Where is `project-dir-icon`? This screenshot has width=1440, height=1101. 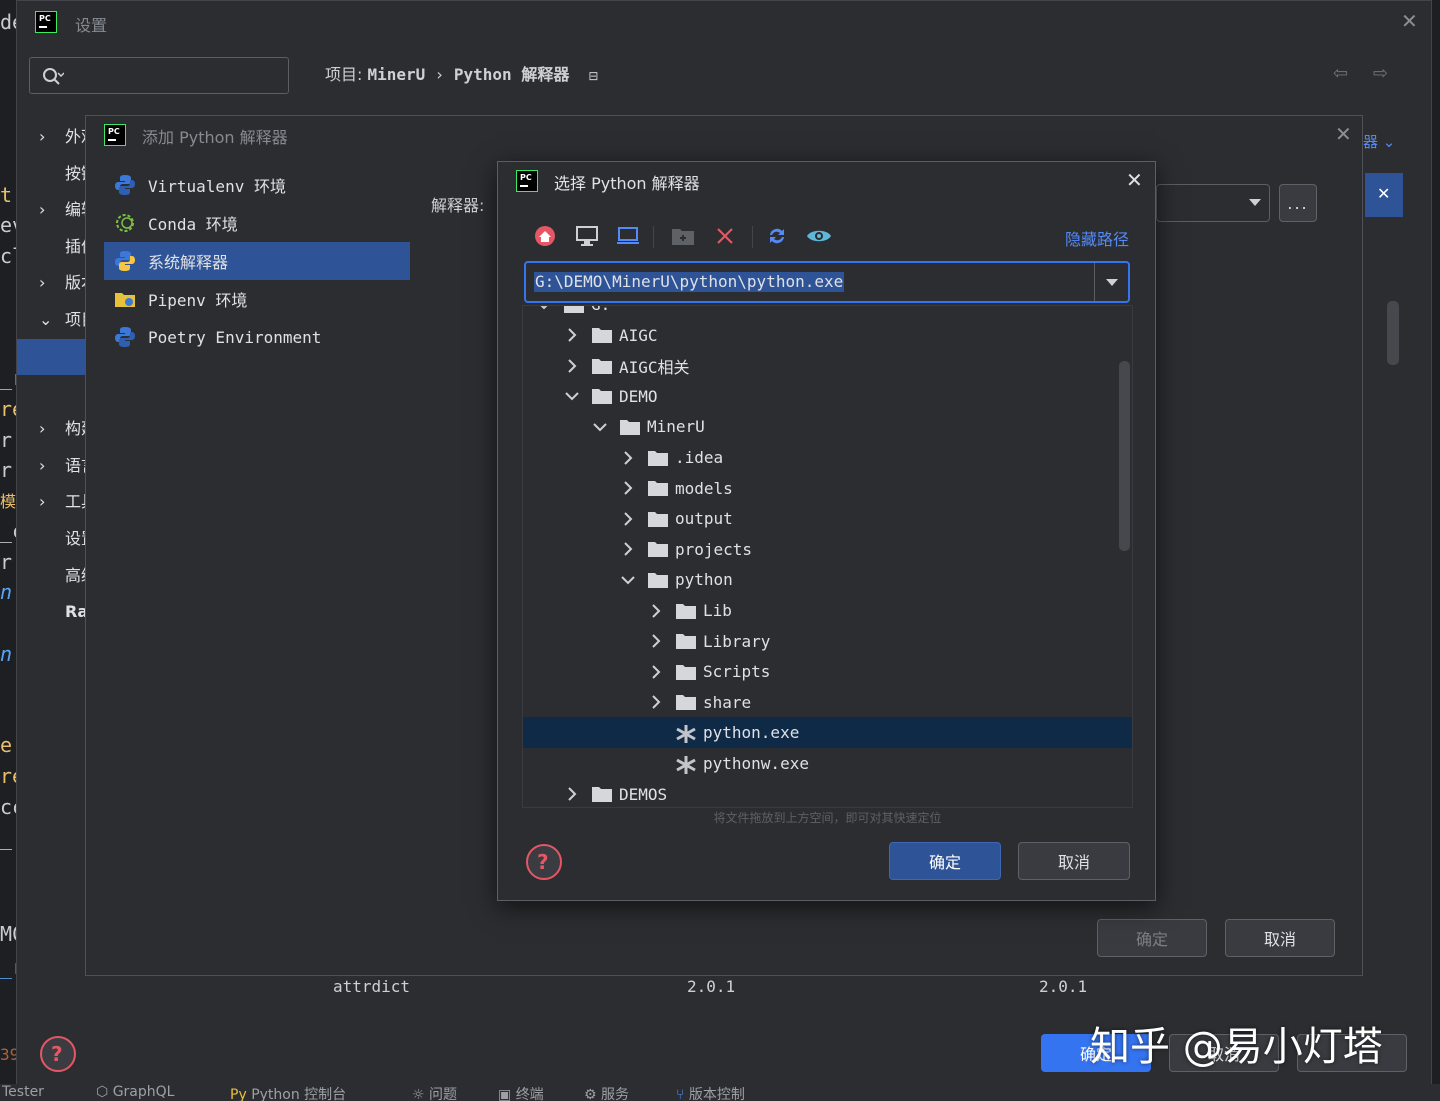 project-dir-icon is located at coordinates (628, 236).